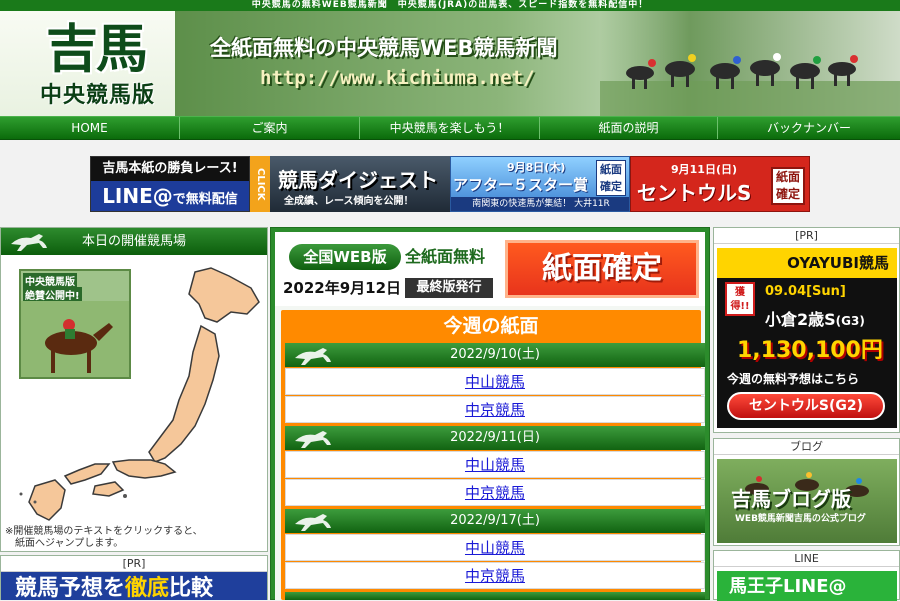 This screenshot has height=601, width=900. I want to click on right-blog-panel: ブログ 吉馬ブログ版 WEB競馬新聞吉馬の公式ブログ, so click(806, 492).